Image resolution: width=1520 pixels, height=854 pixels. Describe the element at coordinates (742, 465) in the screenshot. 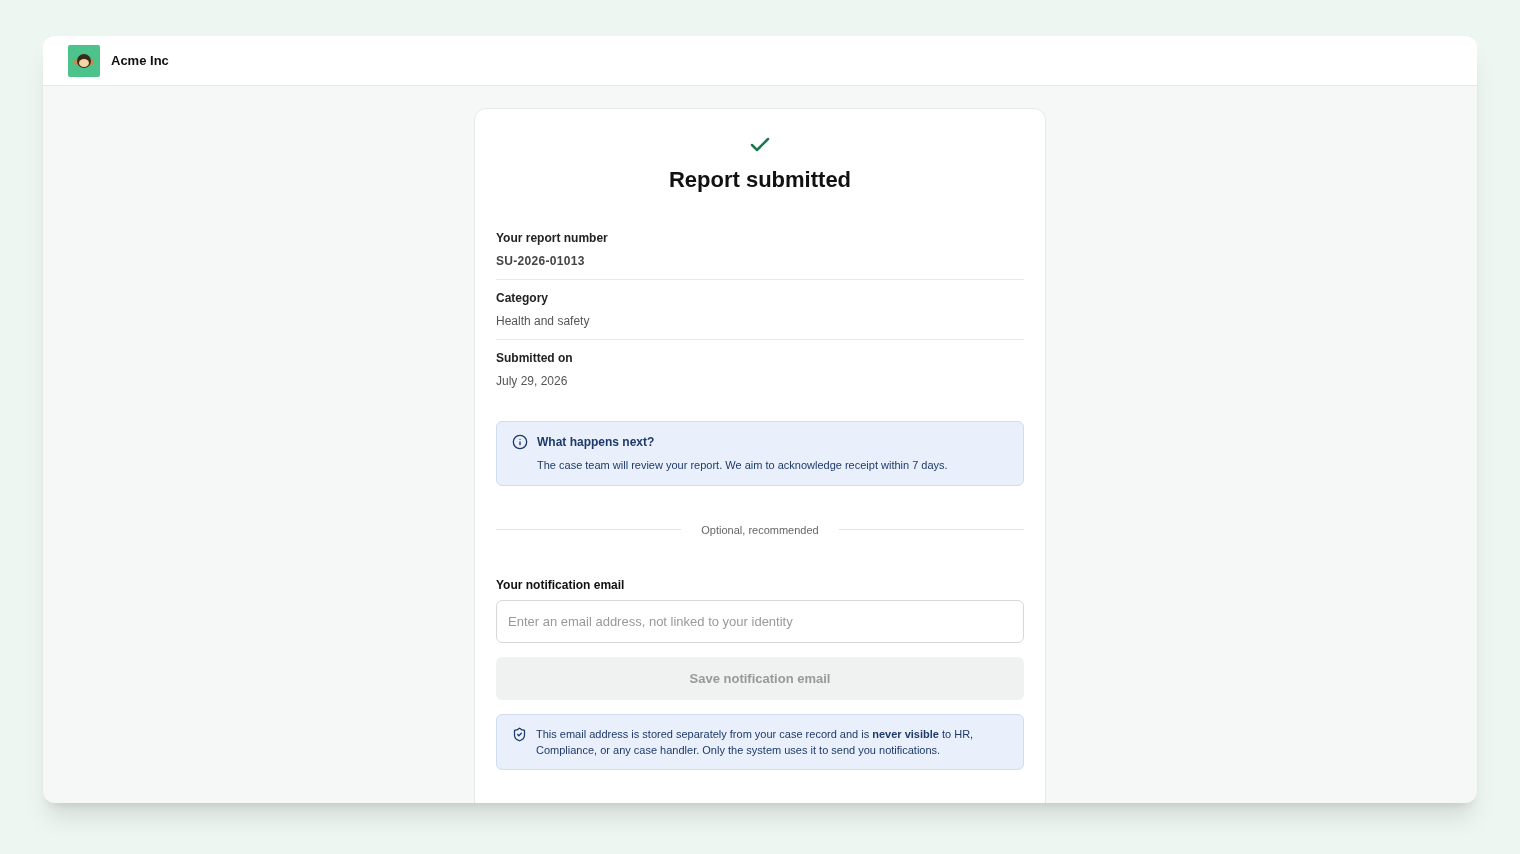

I see `notice-text: The case team will review your report. We aim to acknowledge receipt within 7 days.` at that location.